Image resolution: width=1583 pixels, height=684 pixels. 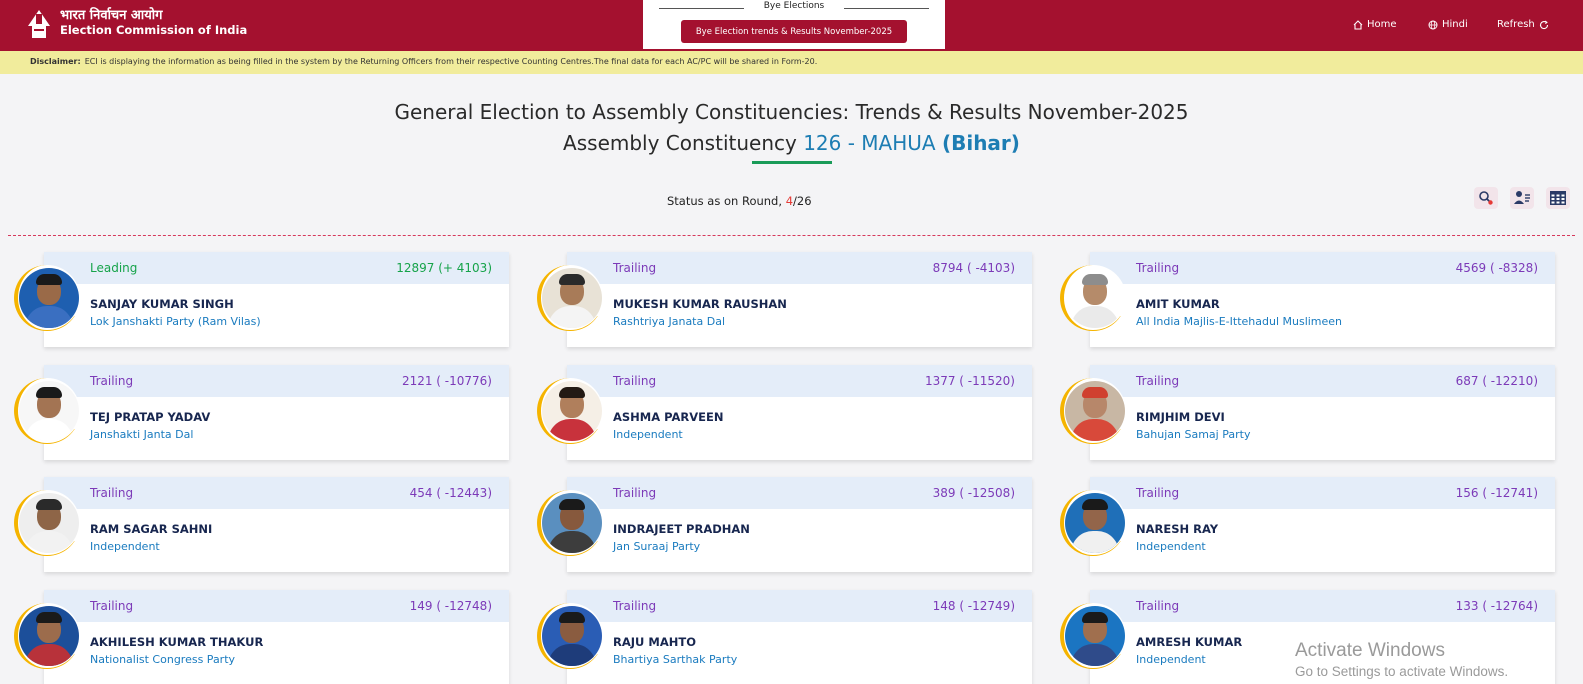 What do you see at coordinates (1522, 198) in the screenshot?
I see `user-list-button` at bounding box center [1522, 198].